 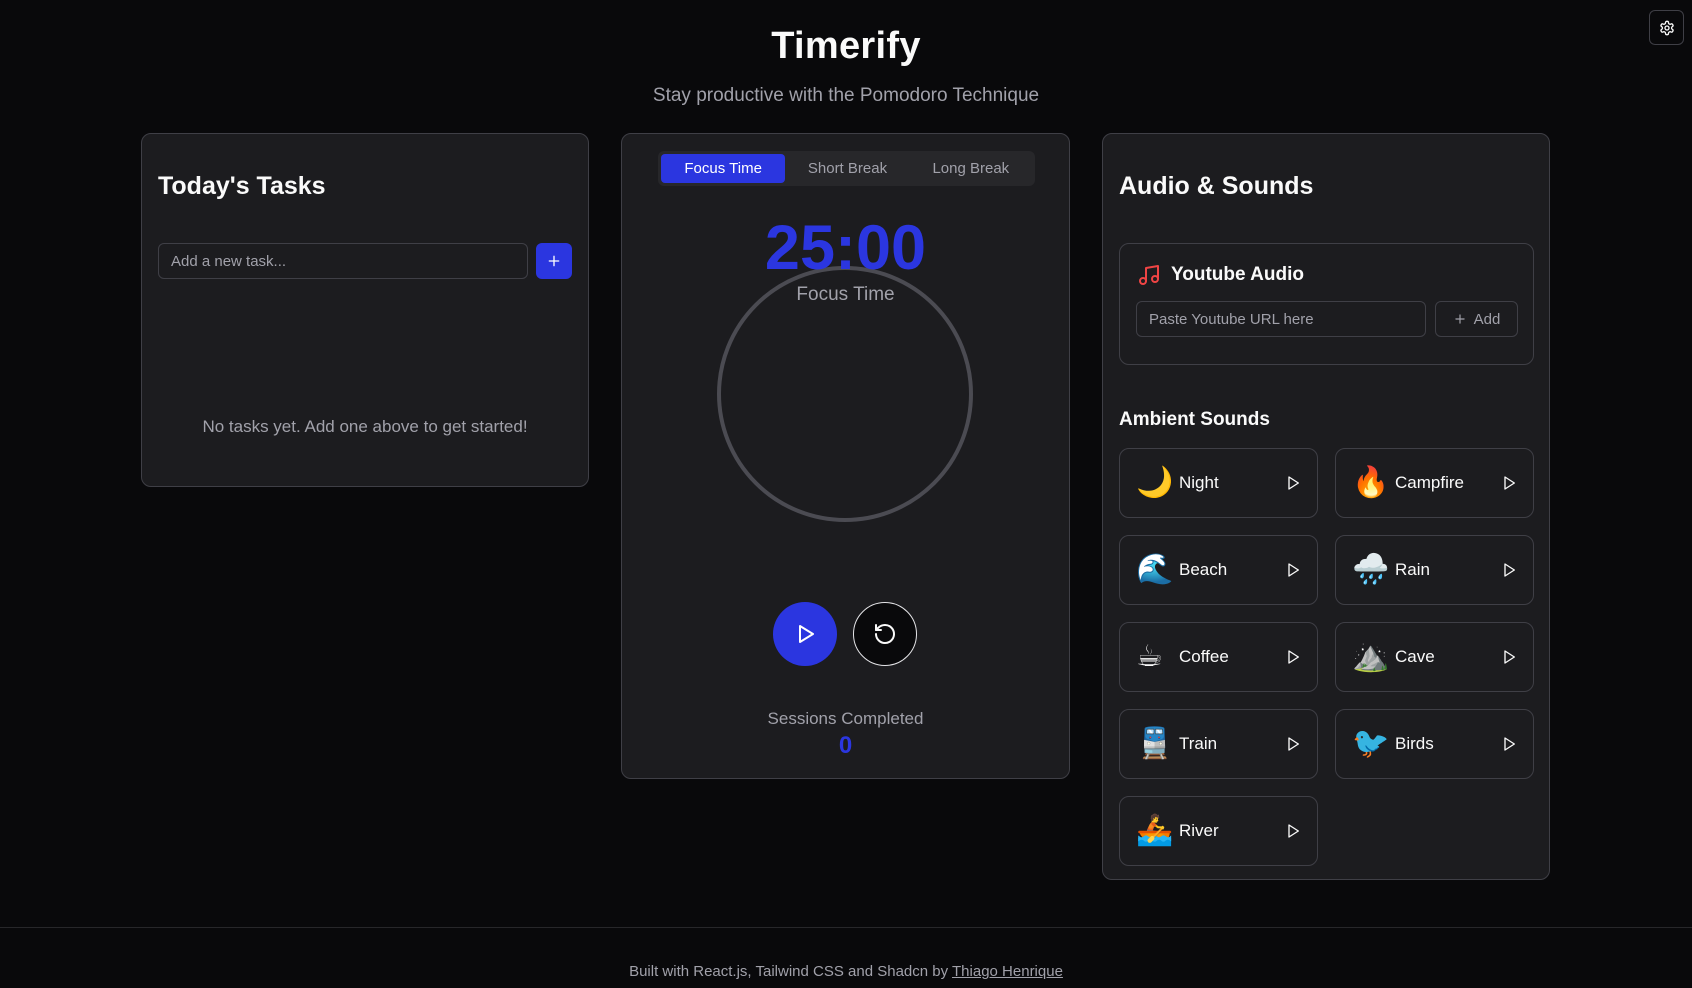 I want to click on youtube-add-button: Add, so click(x=1476, y=319).